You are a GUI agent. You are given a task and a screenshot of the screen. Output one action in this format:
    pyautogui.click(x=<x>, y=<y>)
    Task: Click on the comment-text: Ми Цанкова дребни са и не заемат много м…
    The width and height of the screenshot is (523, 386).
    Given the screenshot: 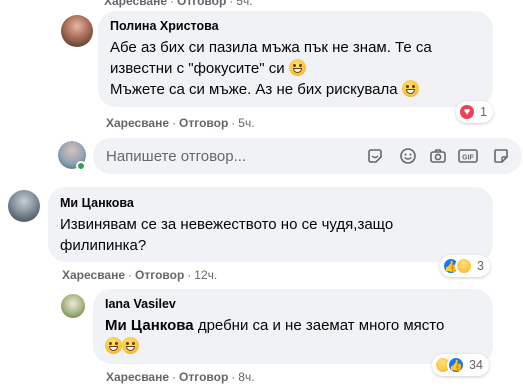 What is the action you would take?
    pyautogui.click(x=274, y=336)
    